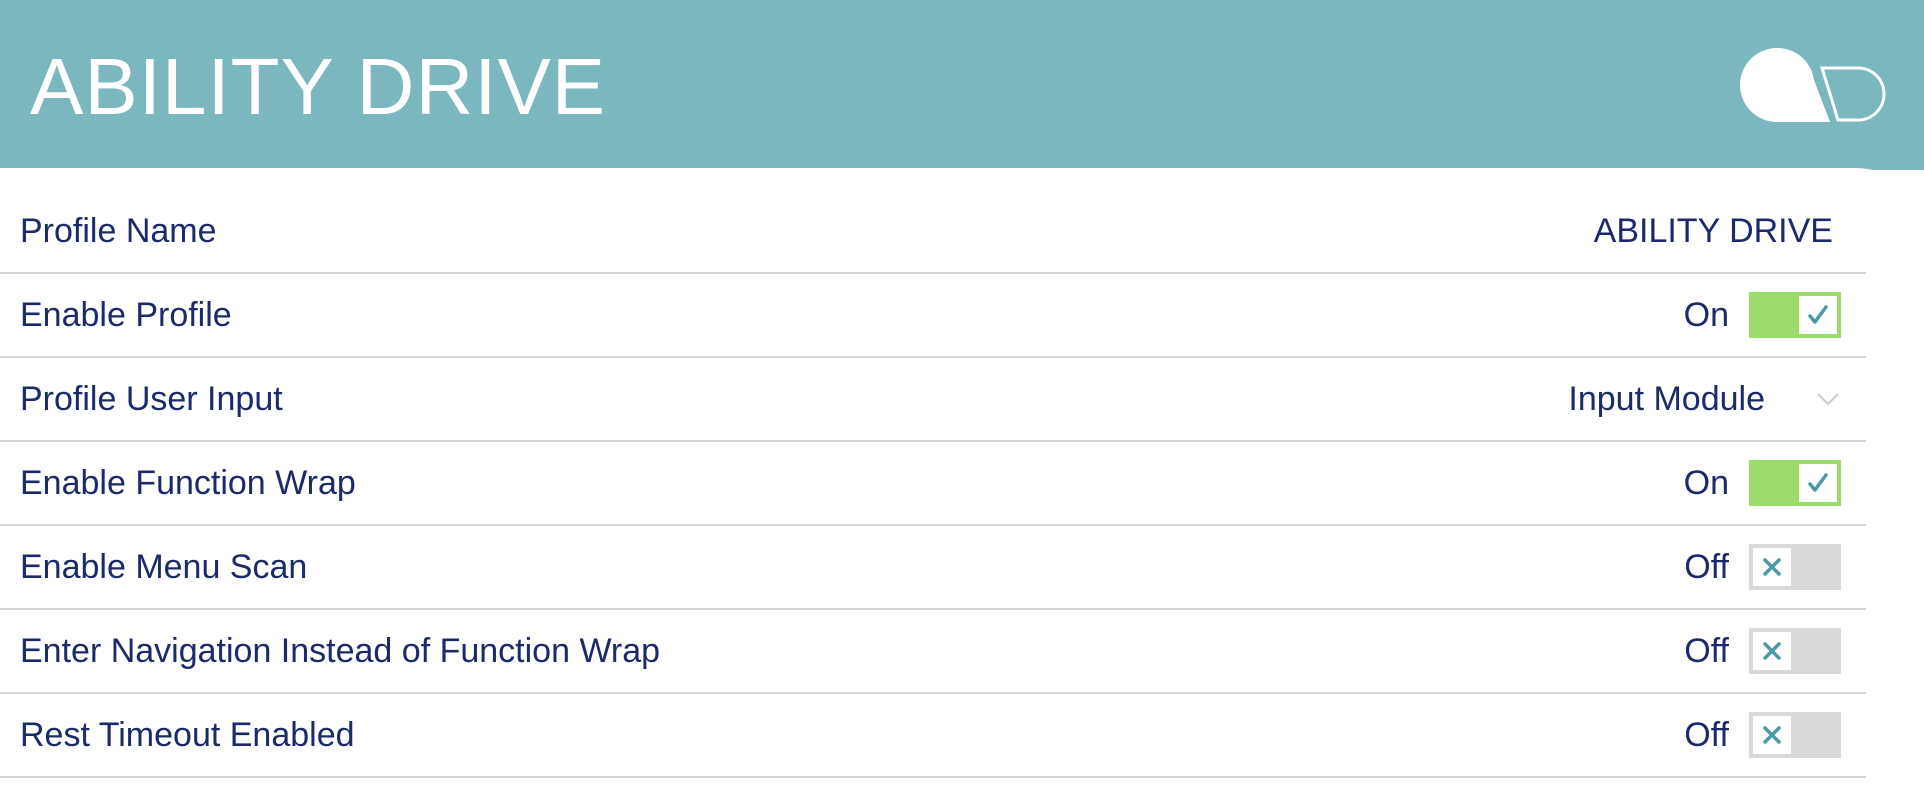 The height and width of the screenshot is (797, 1924). Describe the element at coordinates (1666, 398) in the screenshot. I see `select-value: Input Module` at that location.